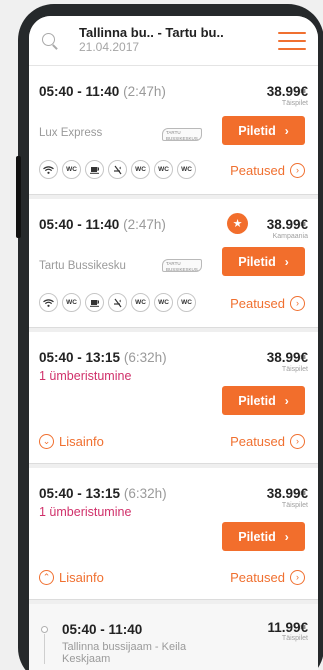  What do you see at coordinates (71, 441) in the screenshot?
I see `more-info-toggle: ⌄ Lisainfo` at bounding box center [71, 441].